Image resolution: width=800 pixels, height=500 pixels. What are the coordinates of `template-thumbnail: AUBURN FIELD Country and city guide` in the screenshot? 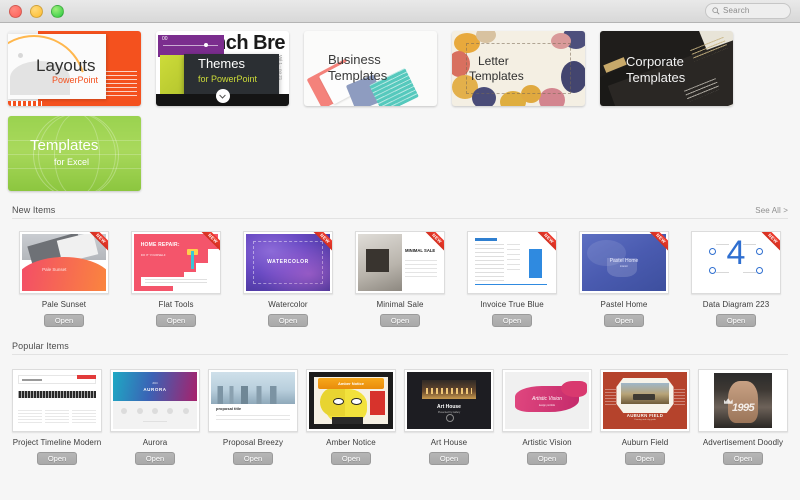 It's located at (645, 400).